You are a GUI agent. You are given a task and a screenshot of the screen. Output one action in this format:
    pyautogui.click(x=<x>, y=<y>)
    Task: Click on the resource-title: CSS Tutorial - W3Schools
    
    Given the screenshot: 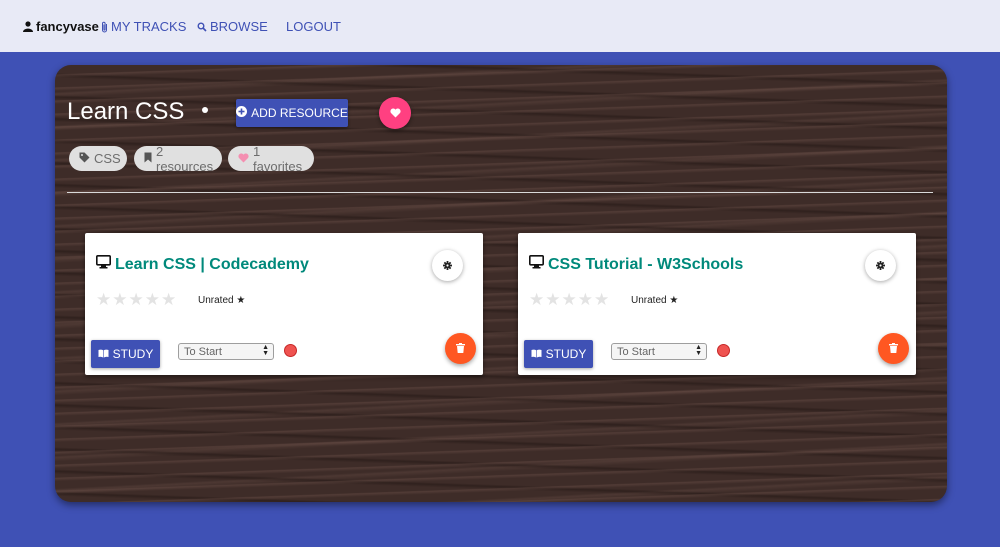 What is the action you would take?
    pyautogui.click(x=646, y=264)
    